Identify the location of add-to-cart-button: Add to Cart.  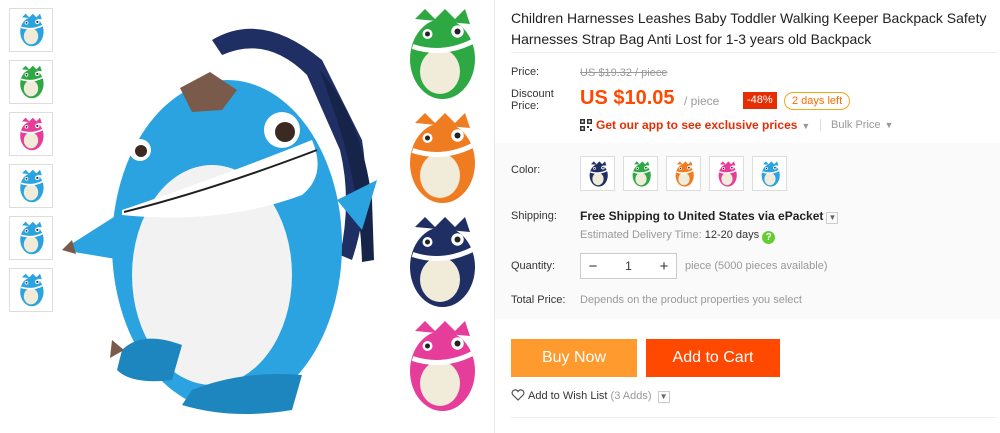
(713, 358).